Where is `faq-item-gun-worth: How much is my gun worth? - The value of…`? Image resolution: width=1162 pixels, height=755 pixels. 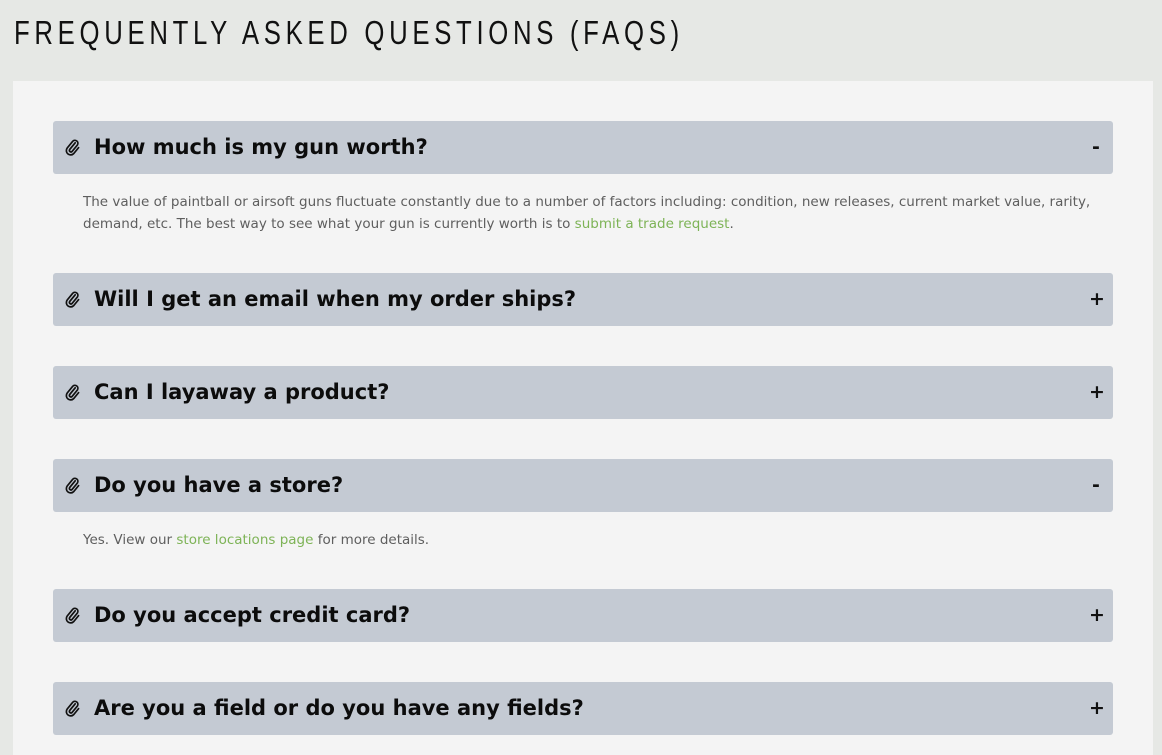
faq-item-gun-worth: How much is my gun worth? - The value of… is located at coordinates (583, 178).